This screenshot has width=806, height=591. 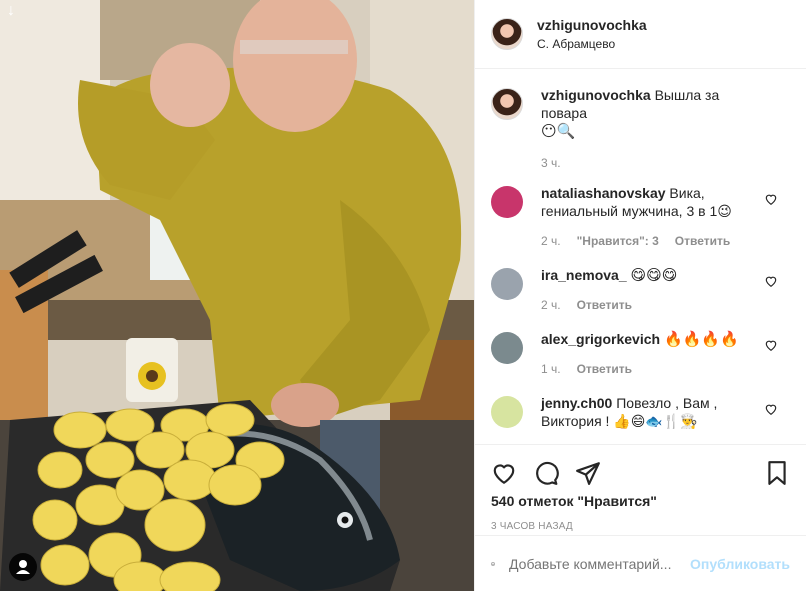 What do you see at coordinates (603, 193) in the screenshot?
I see `comment-username: nataliashanovskay` at bounding box center [603, 193].